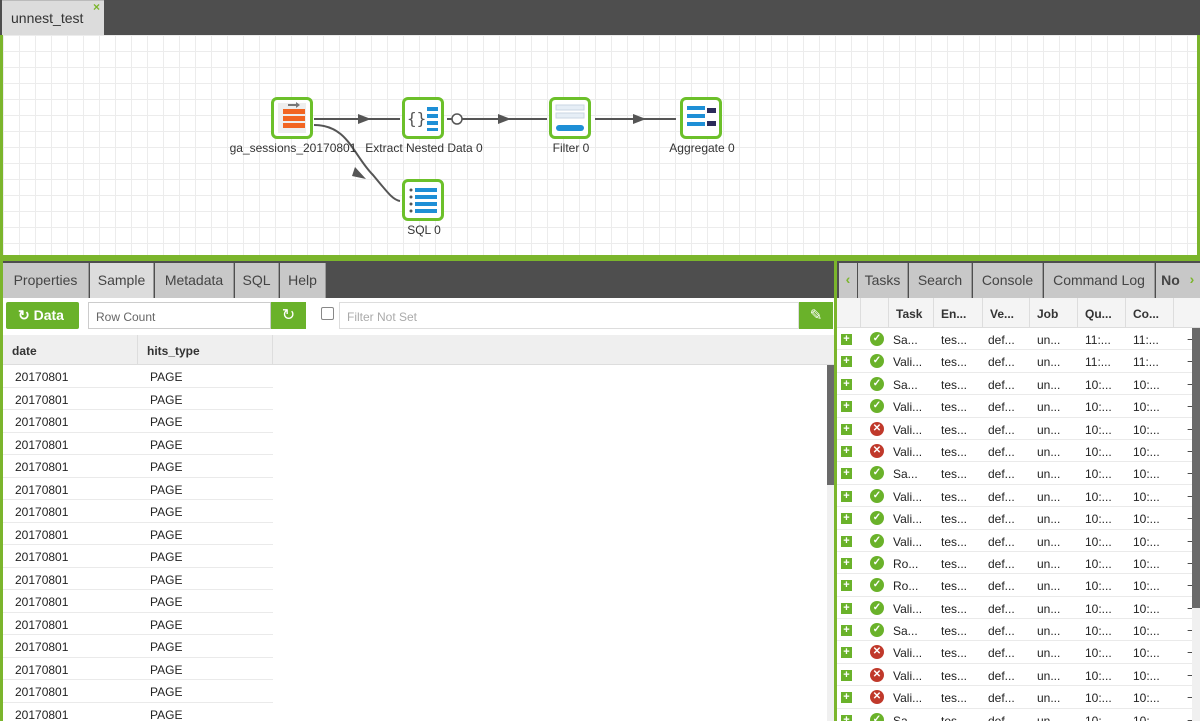 This screenshot has width=1200, height=721. I want to click on tab-notifications: No, so click(1171, 280).